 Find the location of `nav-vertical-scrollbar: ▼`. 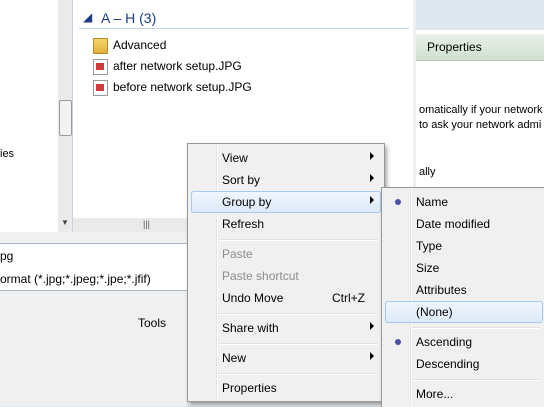

nav-vertical-scrollbar: ▼ is located at coordinates (65, 116).